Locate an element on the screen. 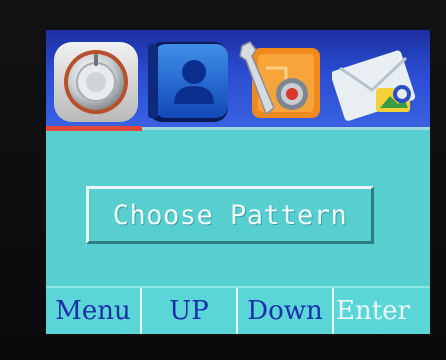  menu-button: Menu is located at coordinates (94, 311).